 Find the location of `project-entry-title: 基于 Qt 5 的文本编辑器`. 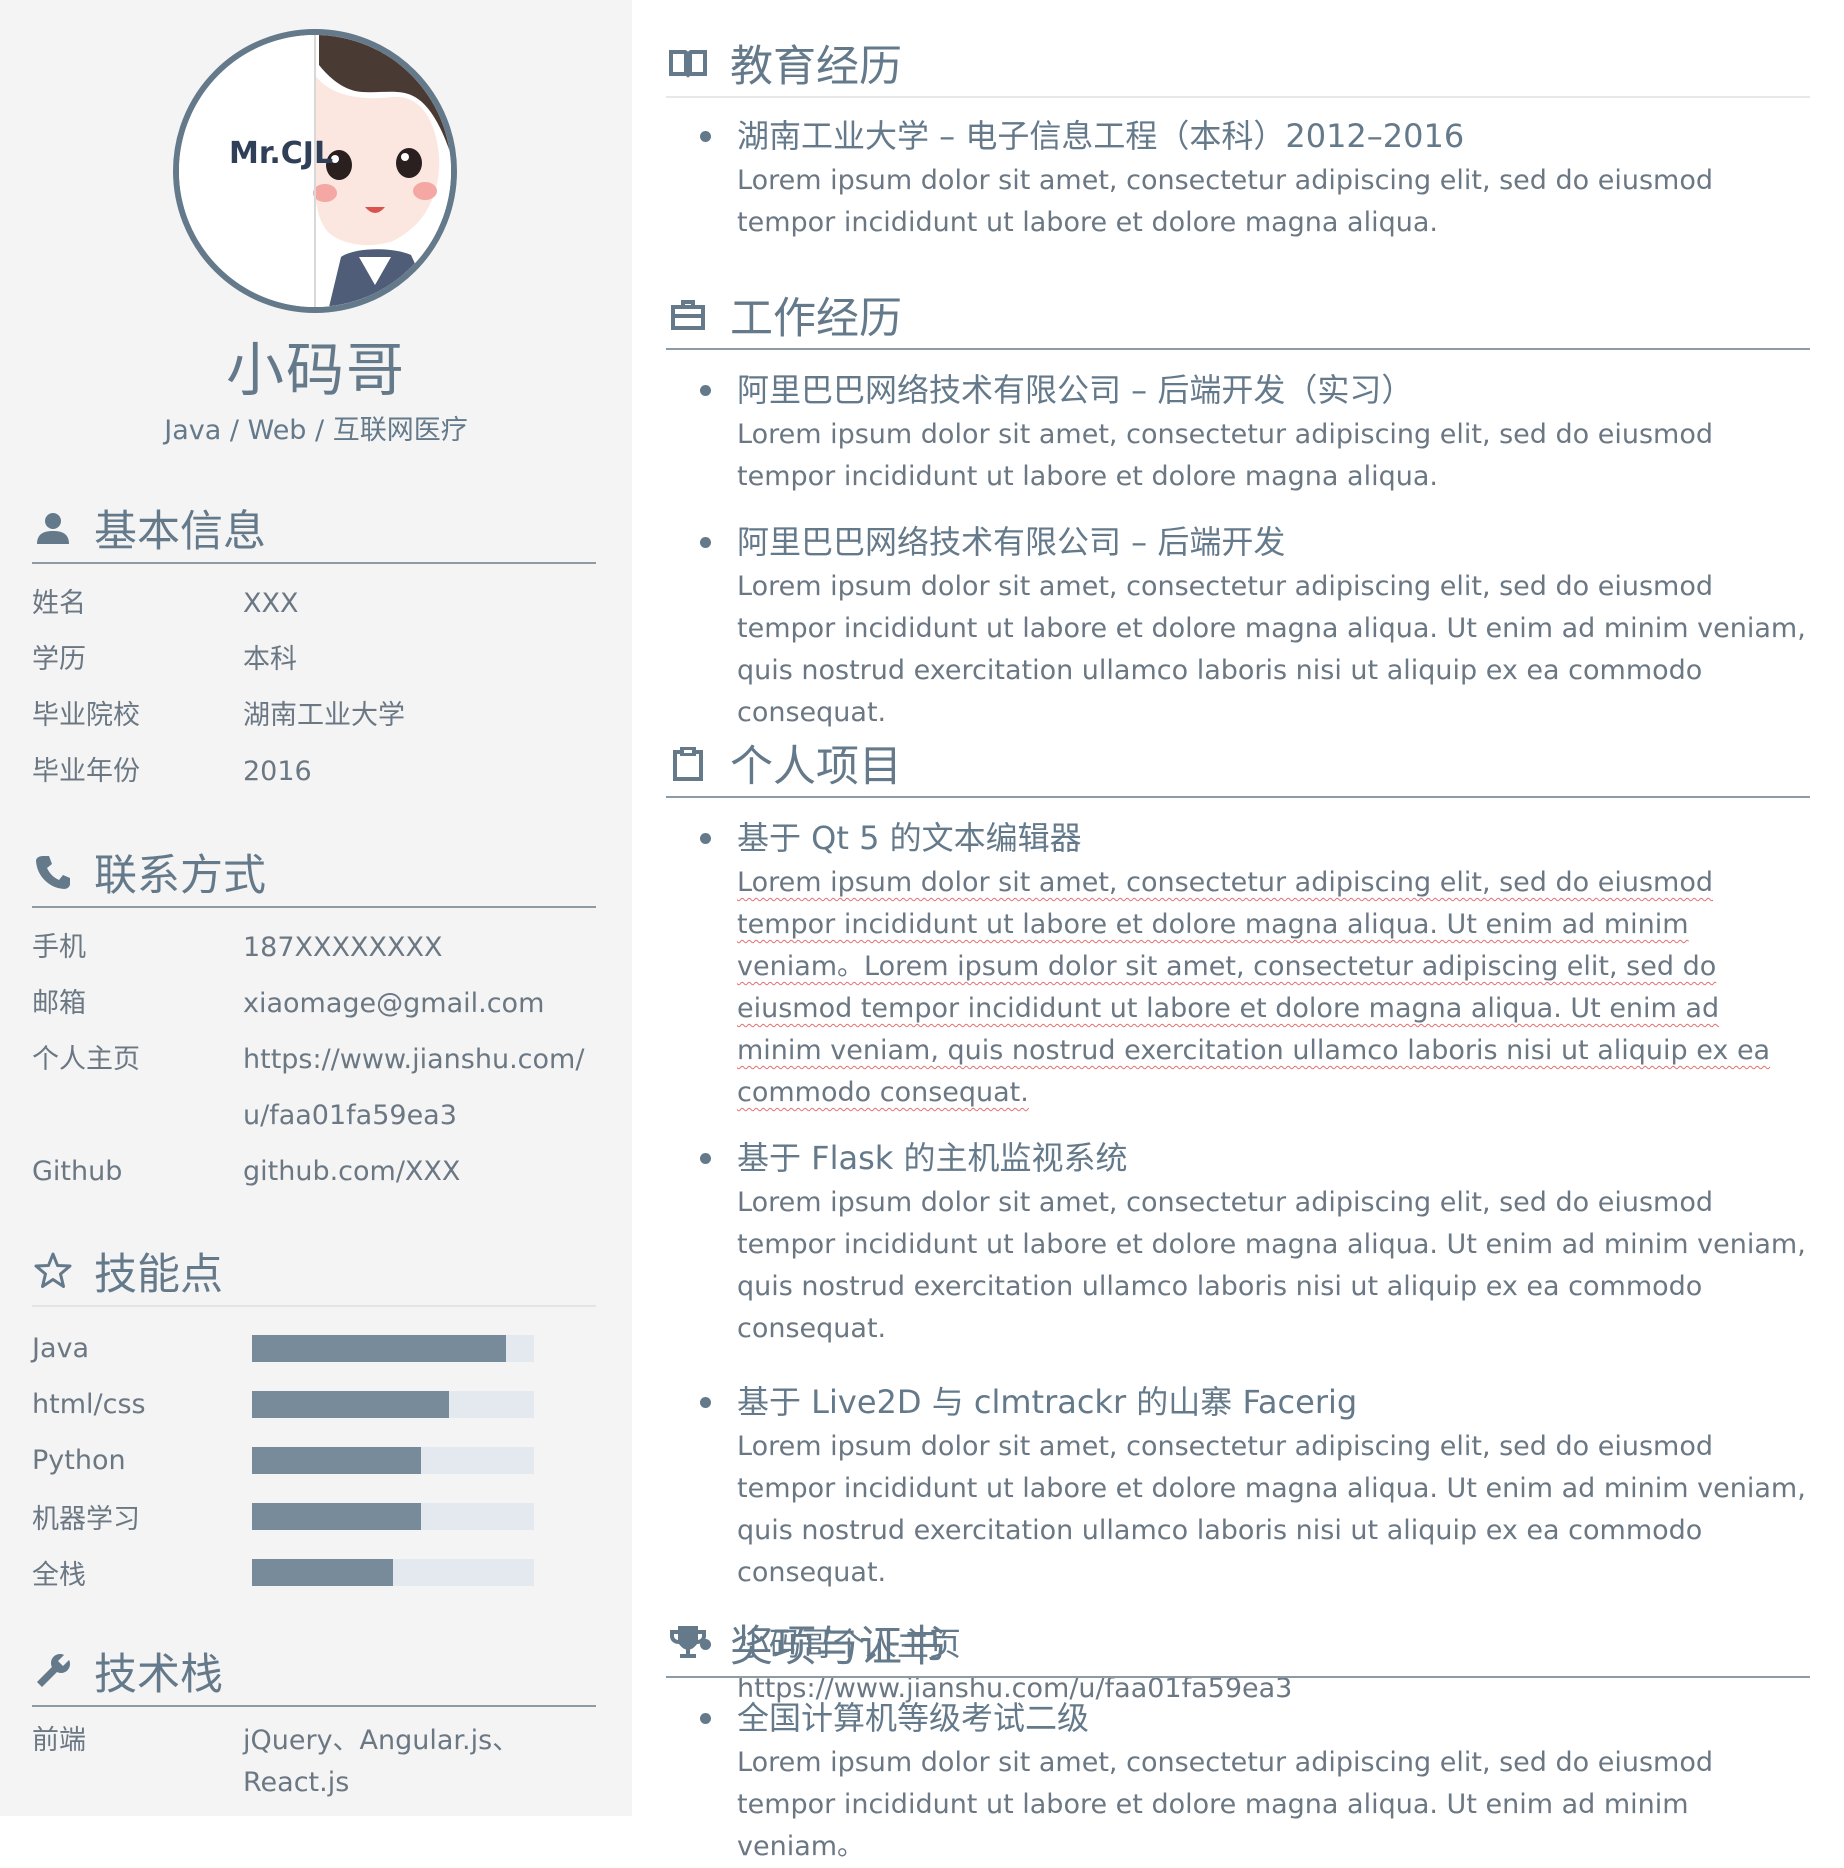

project-entry-title: 基于 Qt 5 的文本编辑器 is located at coordinates (909, 838).